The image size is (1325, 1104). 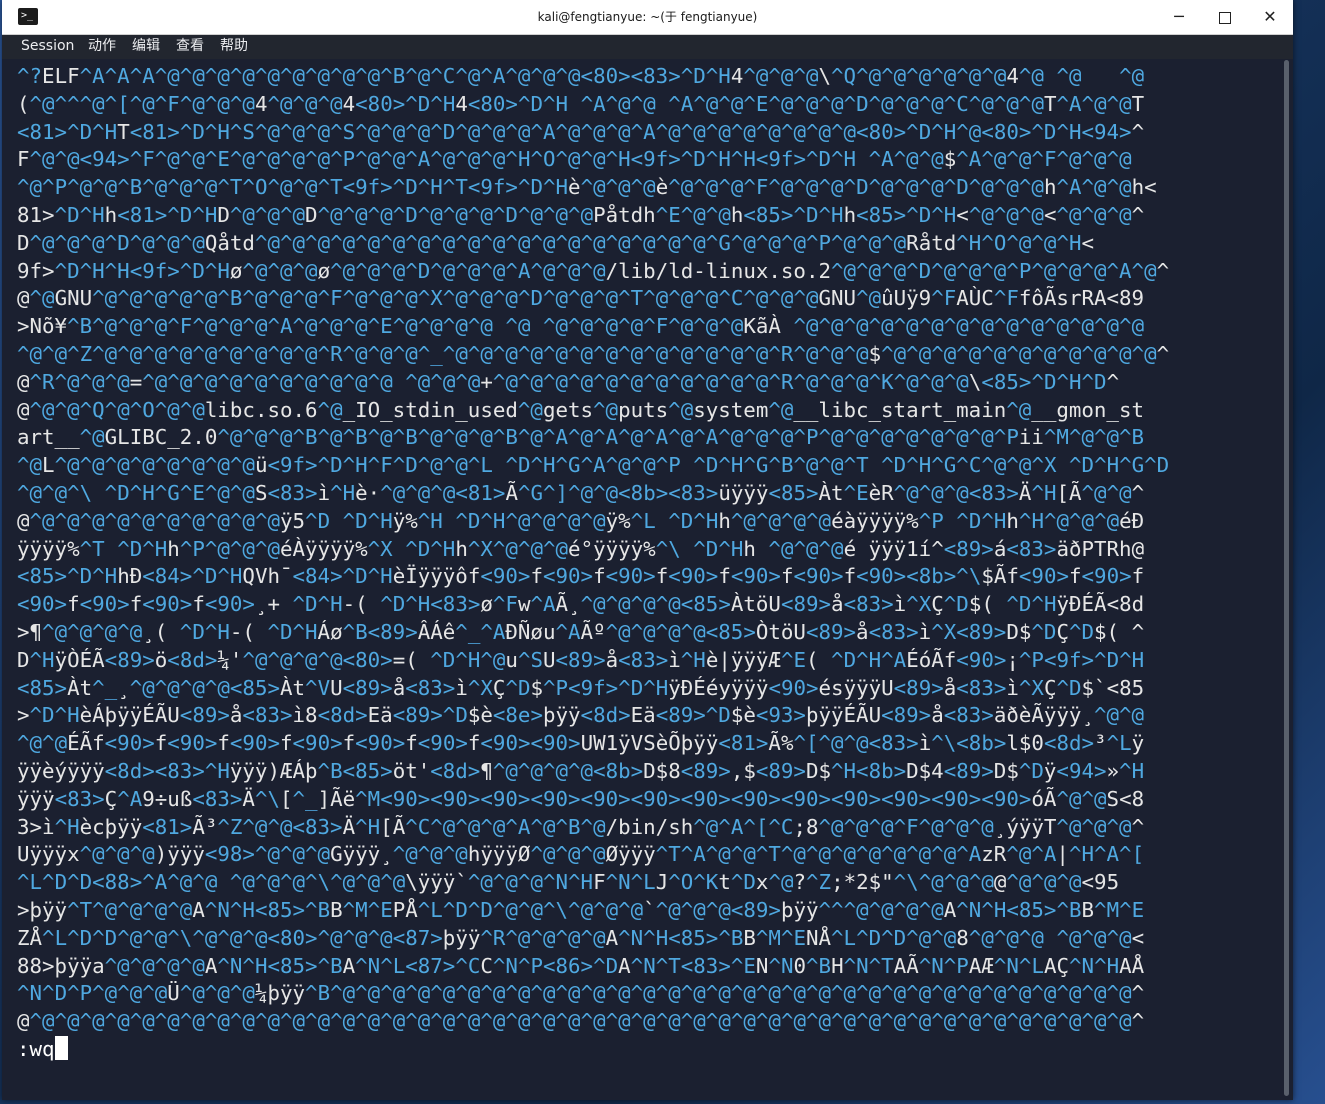 I want to click on scrollbar-thumb, so click(x=1286, y=578).